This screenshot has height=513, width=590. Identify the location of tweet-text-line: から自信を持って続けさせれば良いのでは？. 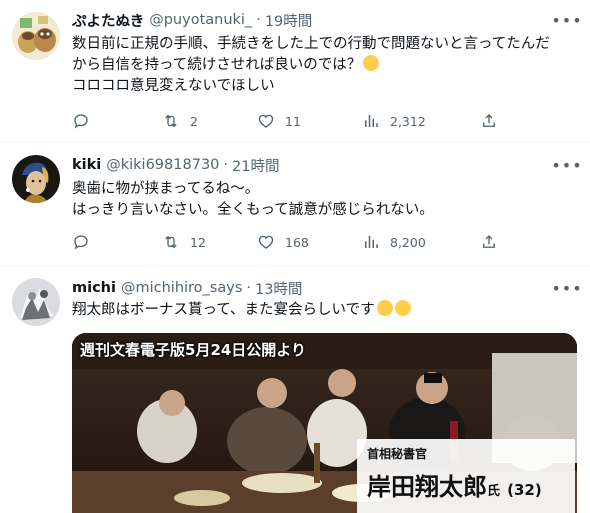
(324, 65).